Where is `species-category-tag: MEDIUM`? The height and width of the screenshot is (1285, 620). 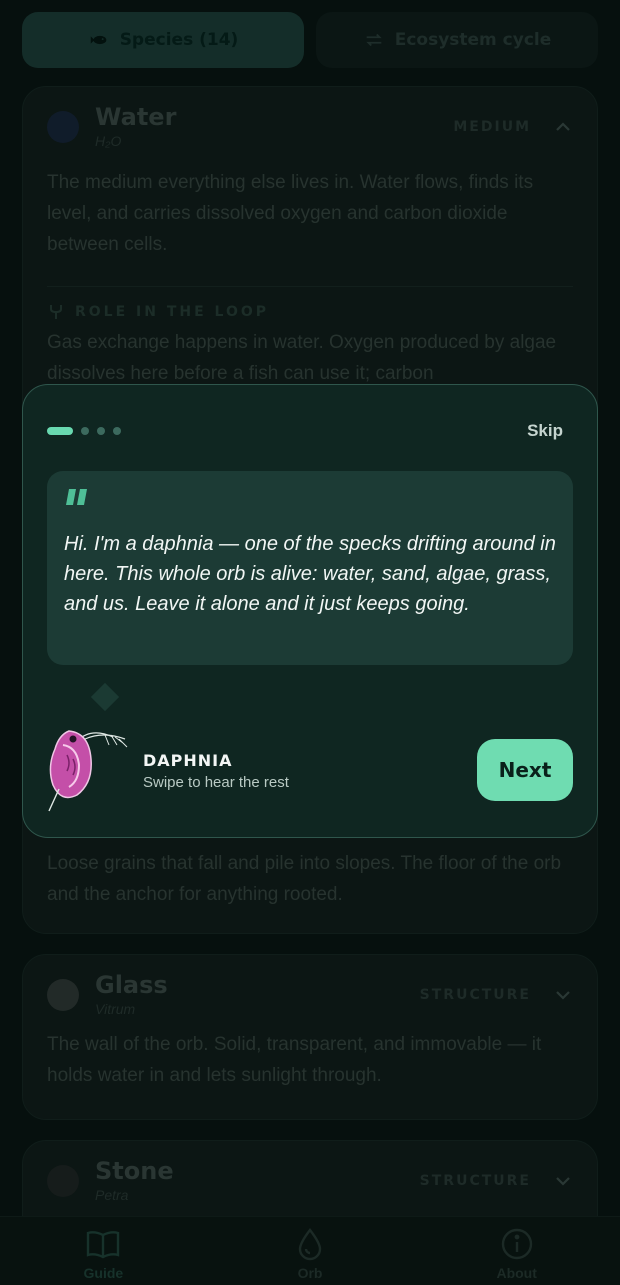
species-category-tag: MEDIUM is located at coordinates (492, 127).